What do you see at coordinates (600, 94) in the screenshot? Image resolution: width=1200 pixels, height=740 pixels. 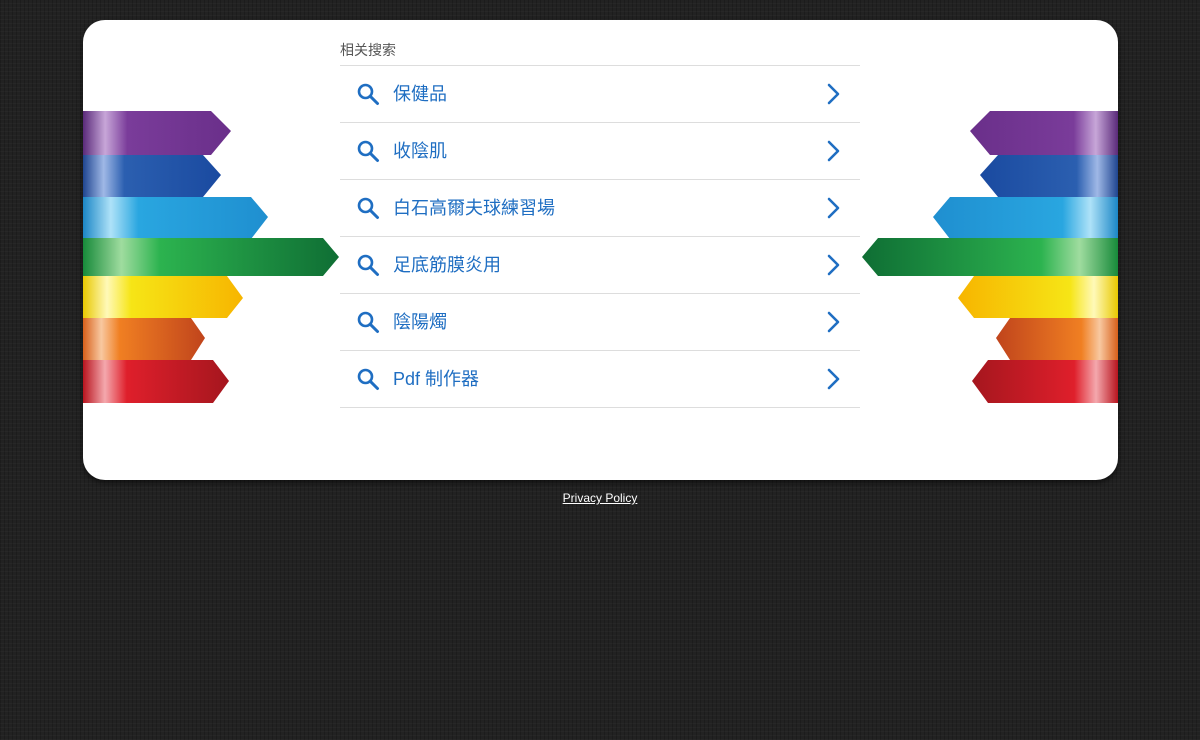 I see `related-search-item: 保健品` at bounding box center [600, 94].